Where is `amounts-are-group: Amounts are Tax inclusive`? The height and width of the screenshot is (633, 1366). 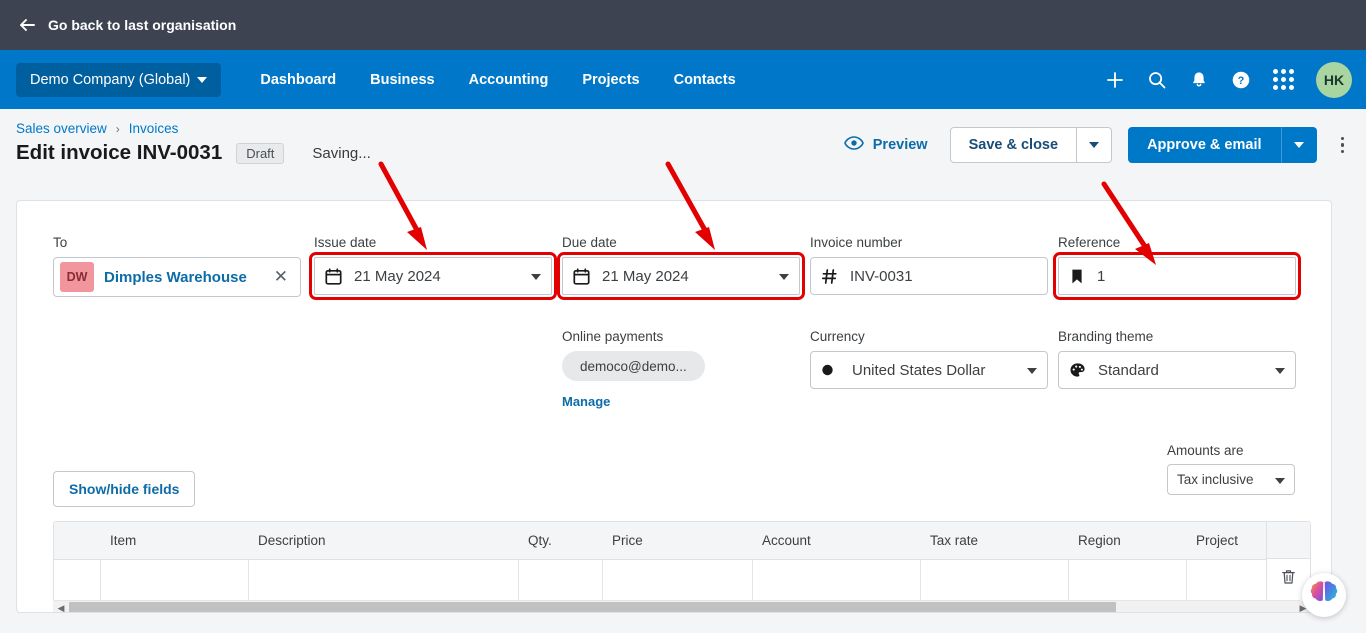
amounts-are-group: Amounts are Tax inclusive is located at coordinates (1231, 469).